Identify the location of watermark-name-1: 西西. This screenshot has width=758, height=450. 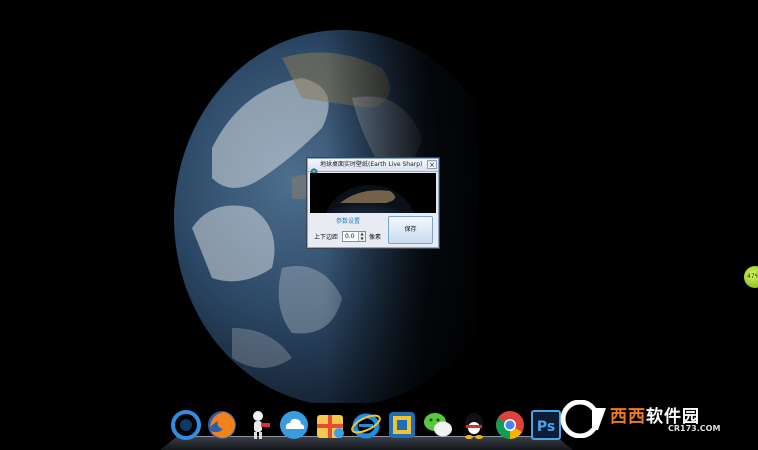
(628, 417).